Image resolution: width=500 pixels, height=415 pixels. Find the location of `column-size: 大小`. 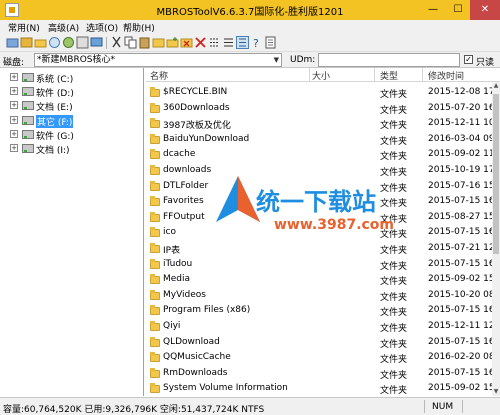

column-size: 大小 is located at coordinates (321, 75).